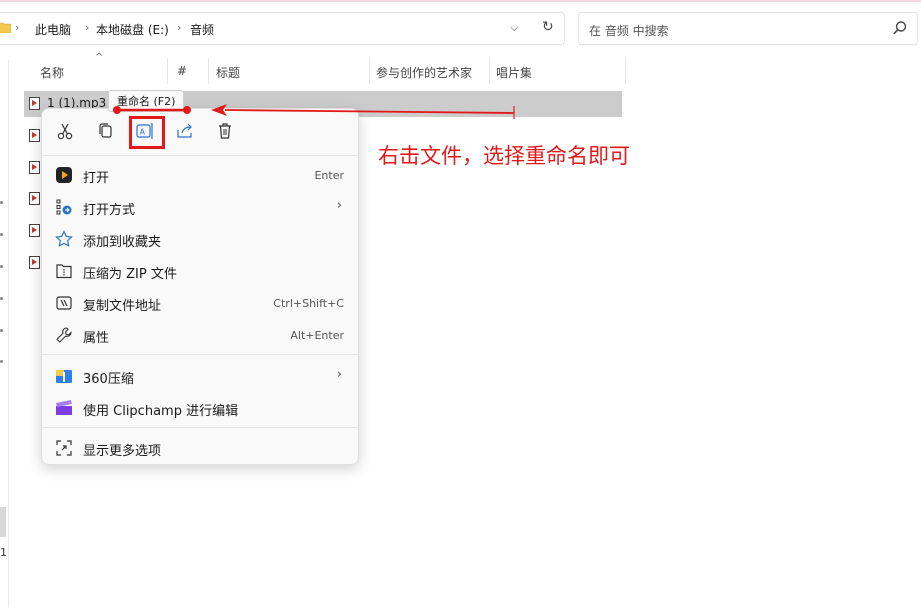 The height and width of the screenshot is (607, 921). I want to click on menu-item-clipchamp: 使用 Clipchamp 进行编辑, so click(200, 408).